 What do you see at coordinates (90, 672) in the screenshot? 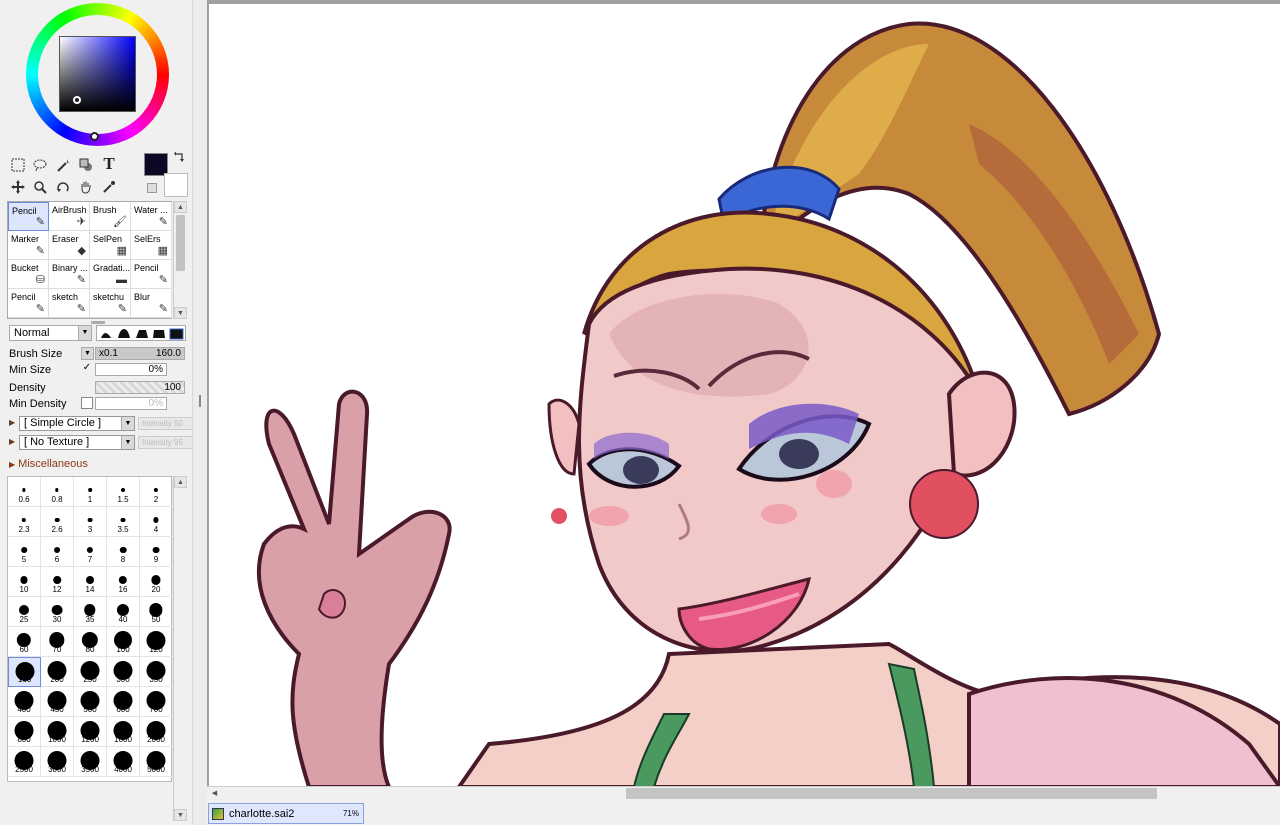
I see `size-preset: 250` at bounding box center [90, 672].